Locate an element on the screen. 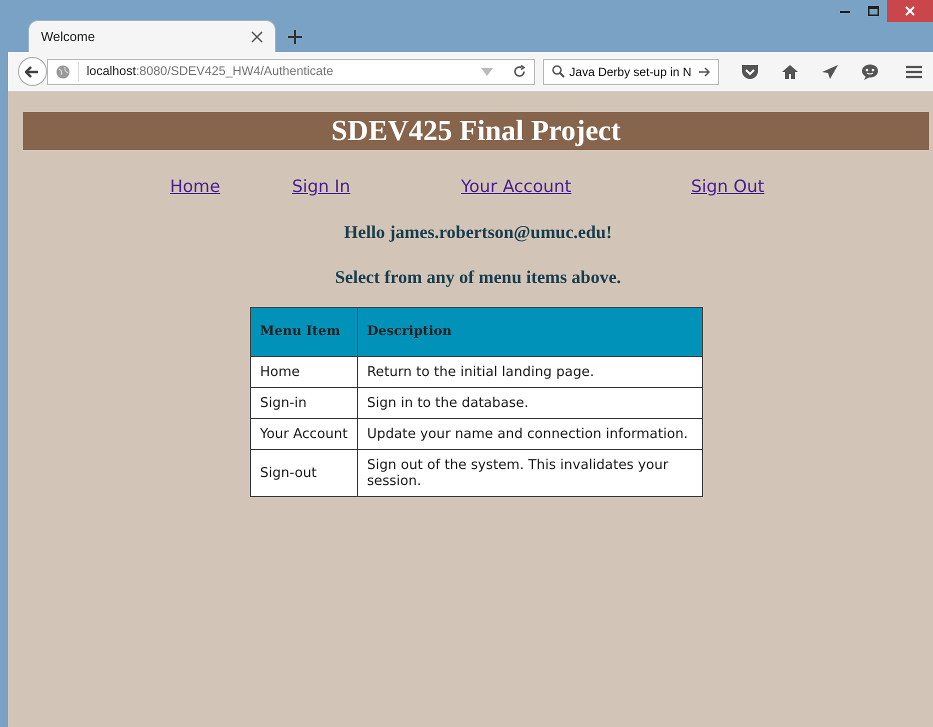  paper-plane-icon is located at coordinates (830, 72).